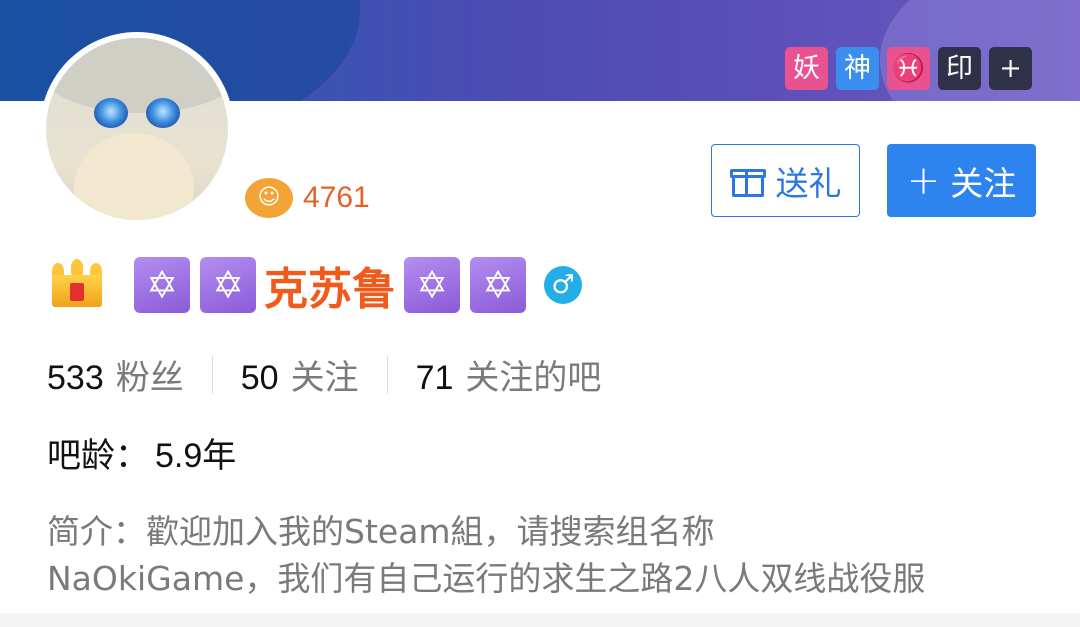 The width and height of the screenshot is (1080, 627). I want to click on stat-following: 50 关注, so click(300, 374).